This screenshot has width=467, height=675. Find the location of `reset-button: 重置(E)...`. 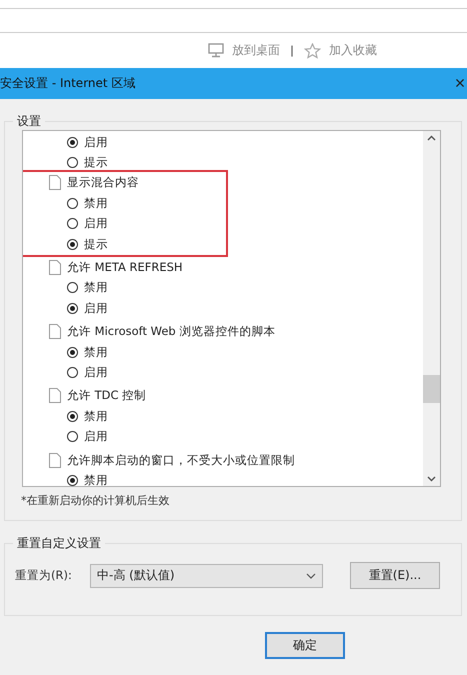

reset-button: 重置(E)... is located at coordinates (395, 575).